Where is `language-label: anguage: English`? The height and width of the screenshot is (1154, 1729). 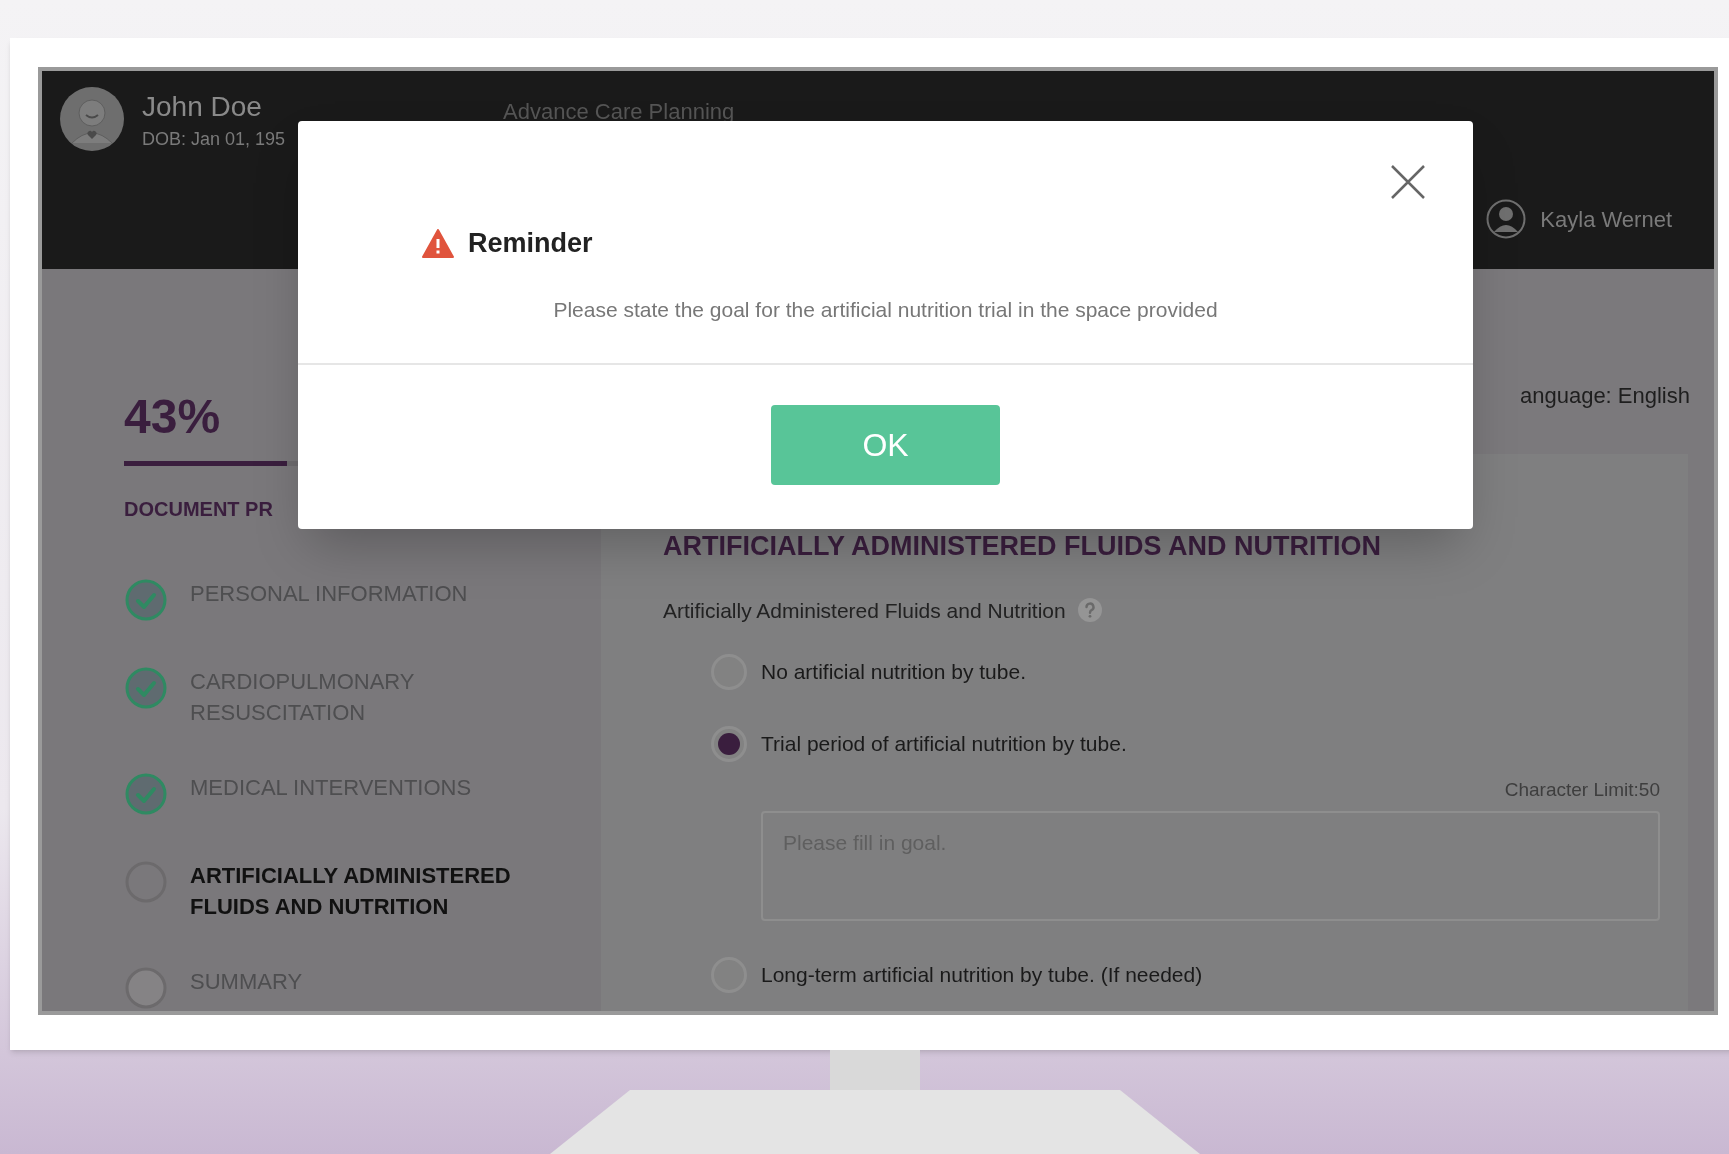 language-label: anguage: English is located at coordinates (1604, 396).